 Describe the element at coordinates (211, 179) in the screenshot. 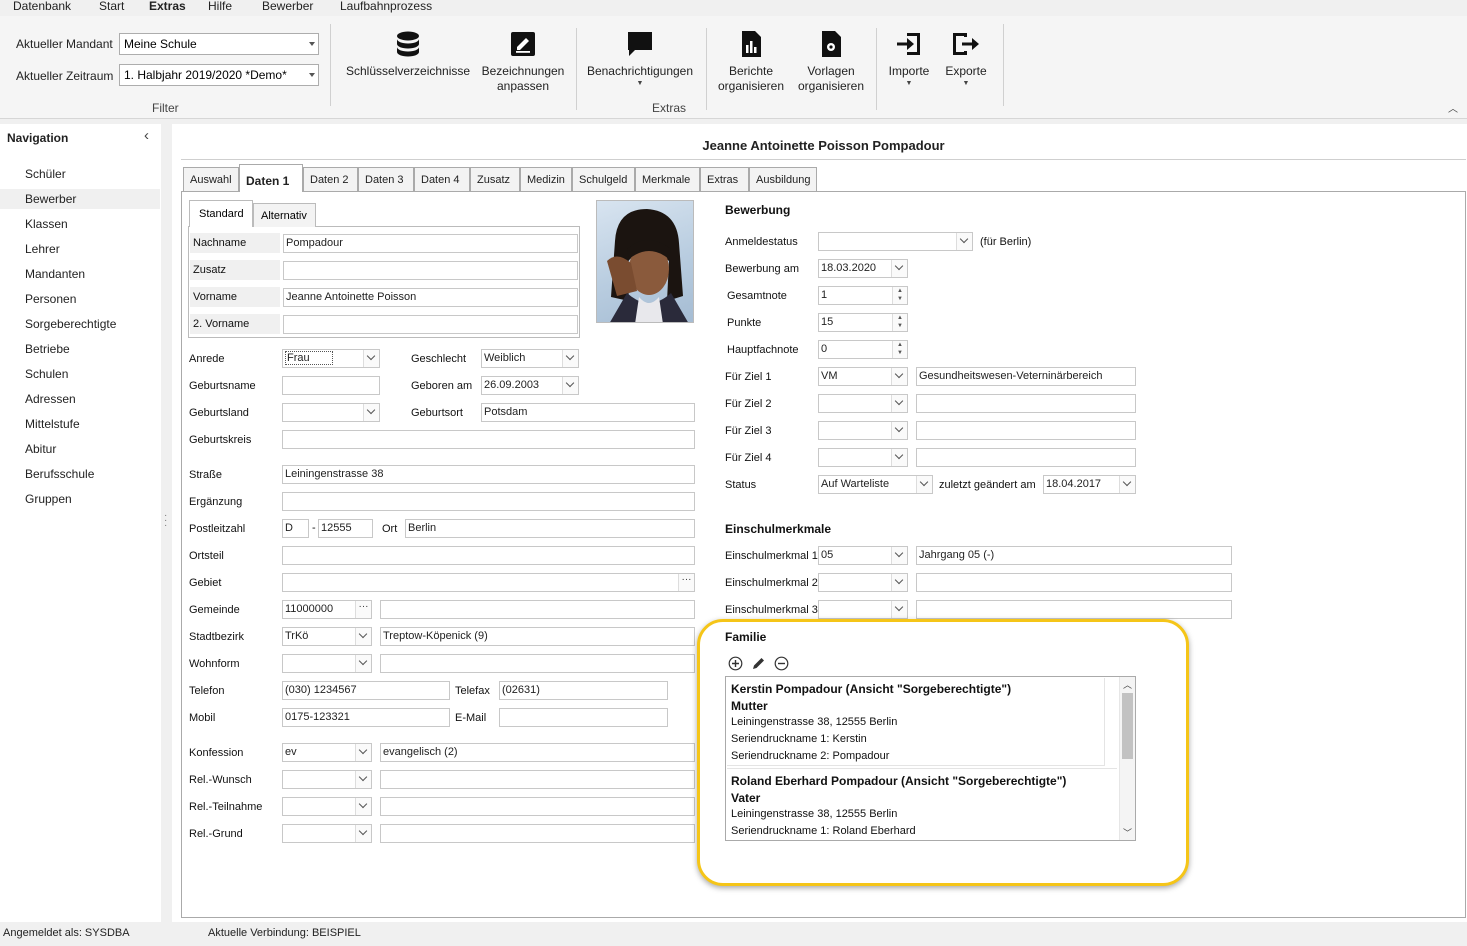

I see `tab-auswahl: Auswahl` at that location.